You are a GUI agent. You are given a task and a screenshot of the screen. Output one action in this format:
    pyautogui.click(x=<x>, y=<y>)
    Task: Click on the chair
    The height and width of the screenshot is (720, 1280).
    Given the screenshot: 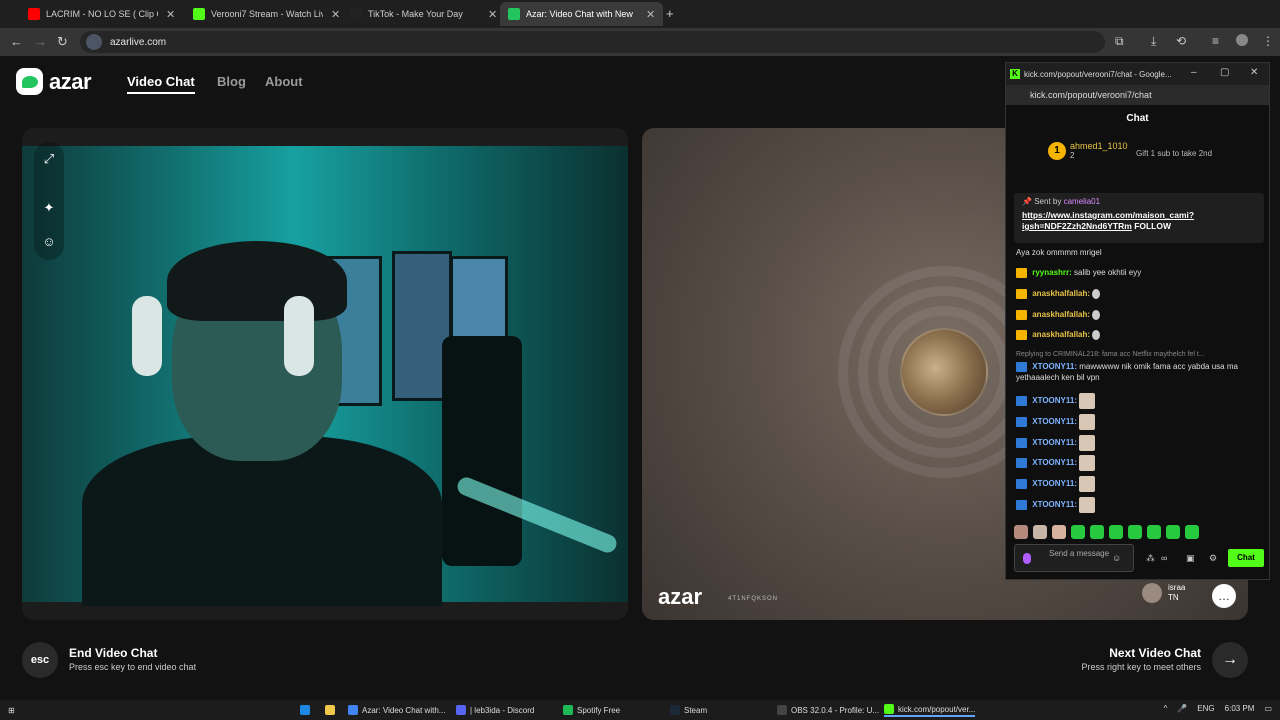 What is the action you would take?
    pyautogui.click(x=482, y=451)
    